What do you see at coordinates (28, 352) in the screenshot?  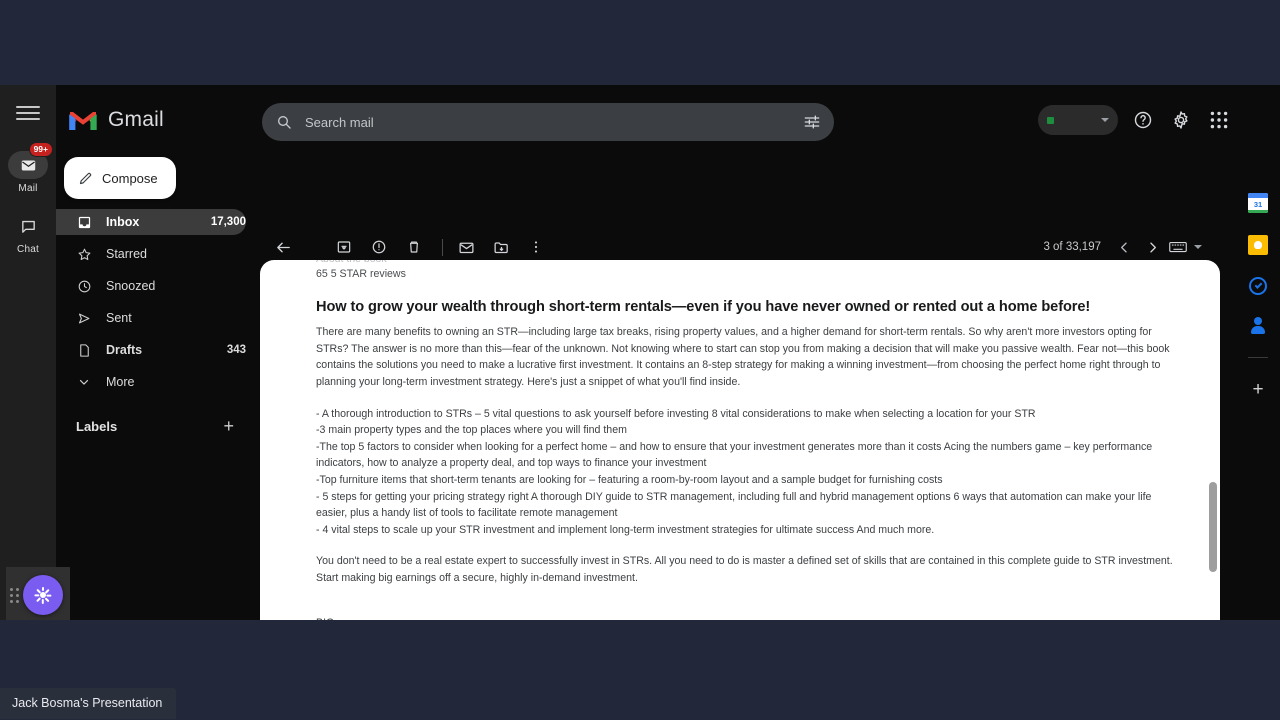 I see `app-rail: 99+ Mail Chat` at bounding box center [28, 352].